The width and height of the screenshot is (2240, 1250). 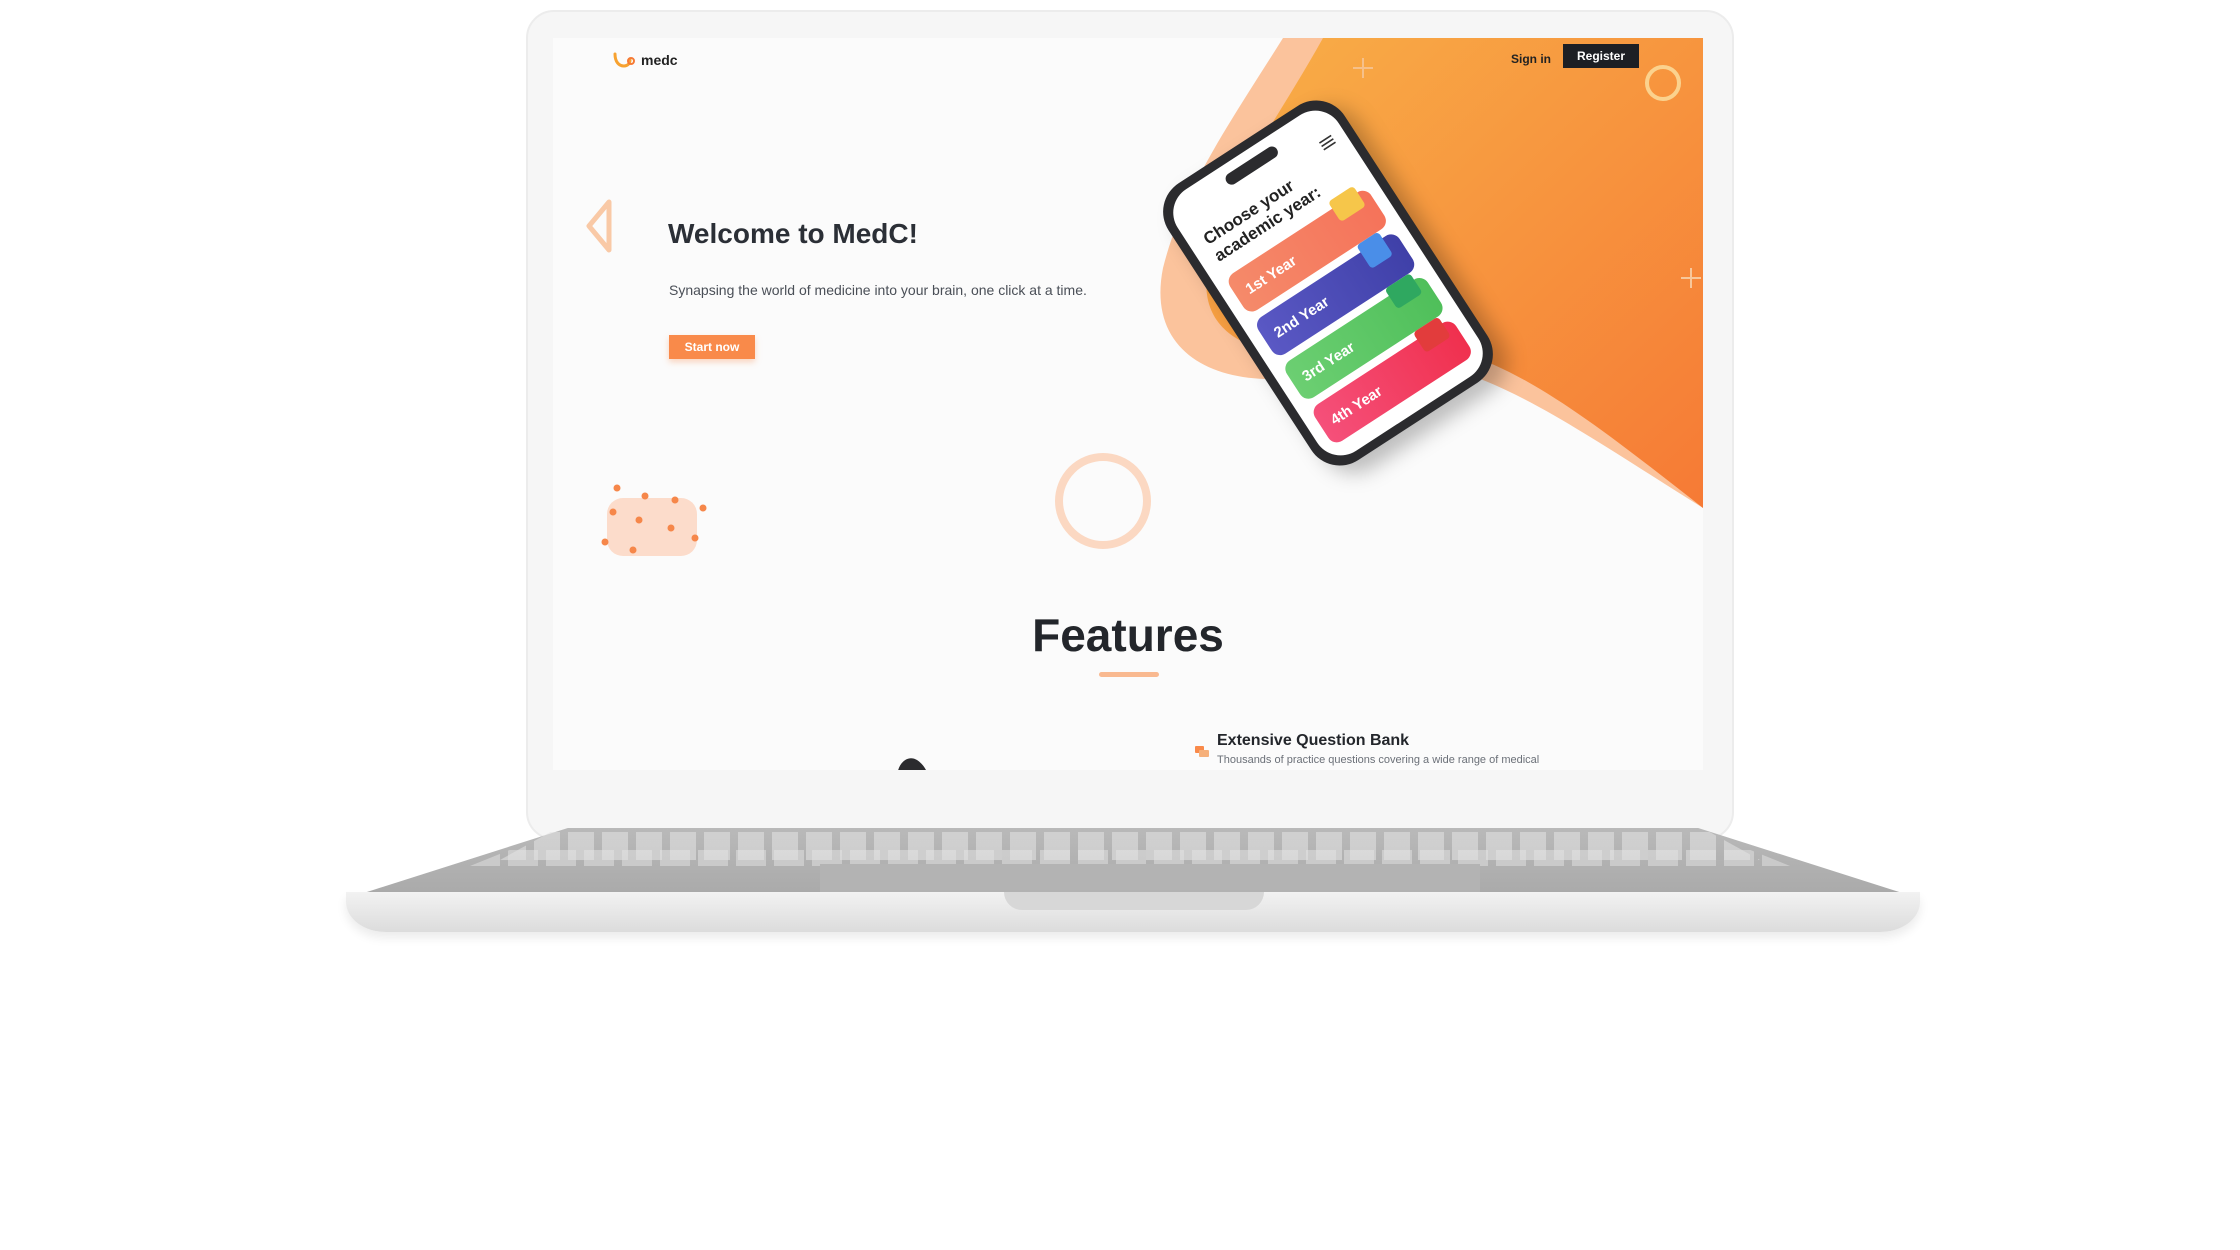 What do you see at coordinates (1531, 59) in the screenshot?
I see `sign-in-link: Sign in` at bounding box center [1531, 59].